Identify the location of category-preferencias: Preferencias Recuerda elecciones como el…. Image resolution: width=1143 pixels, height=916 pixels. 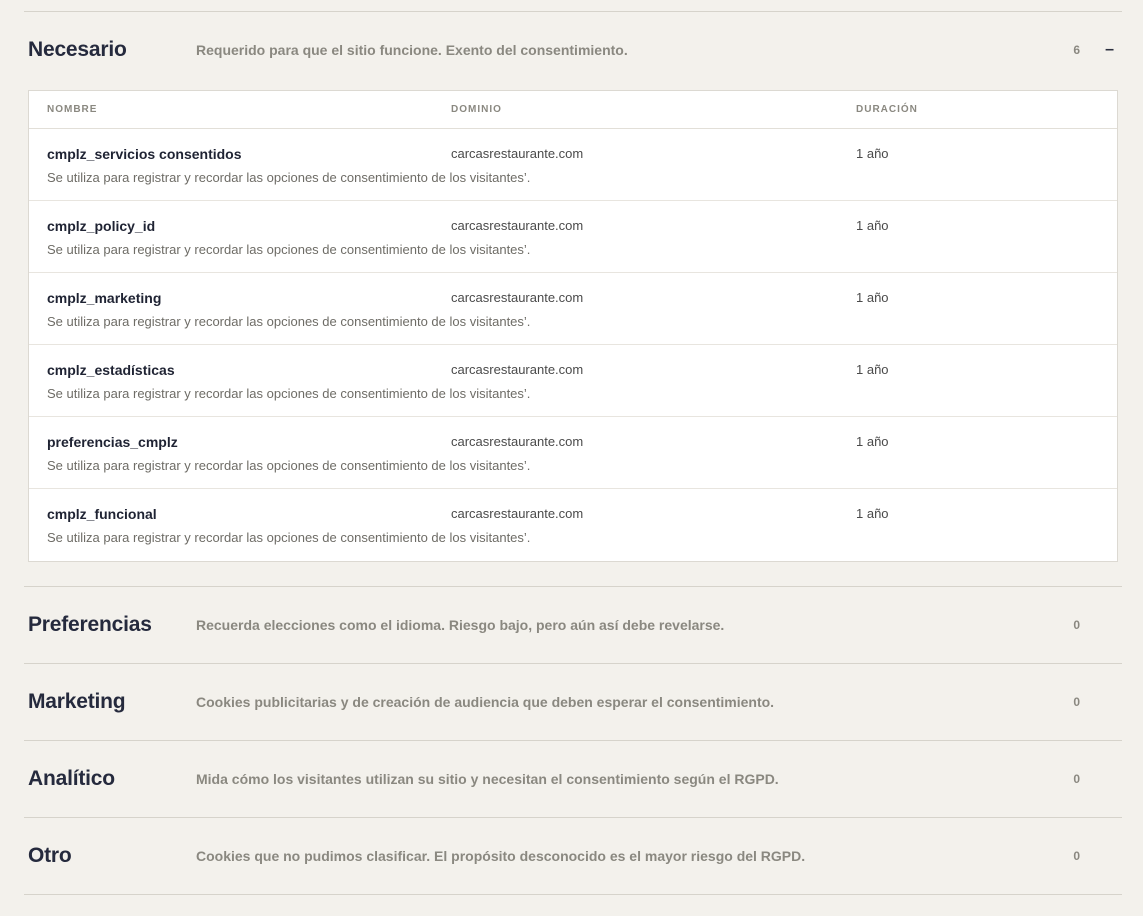
(573, 624).